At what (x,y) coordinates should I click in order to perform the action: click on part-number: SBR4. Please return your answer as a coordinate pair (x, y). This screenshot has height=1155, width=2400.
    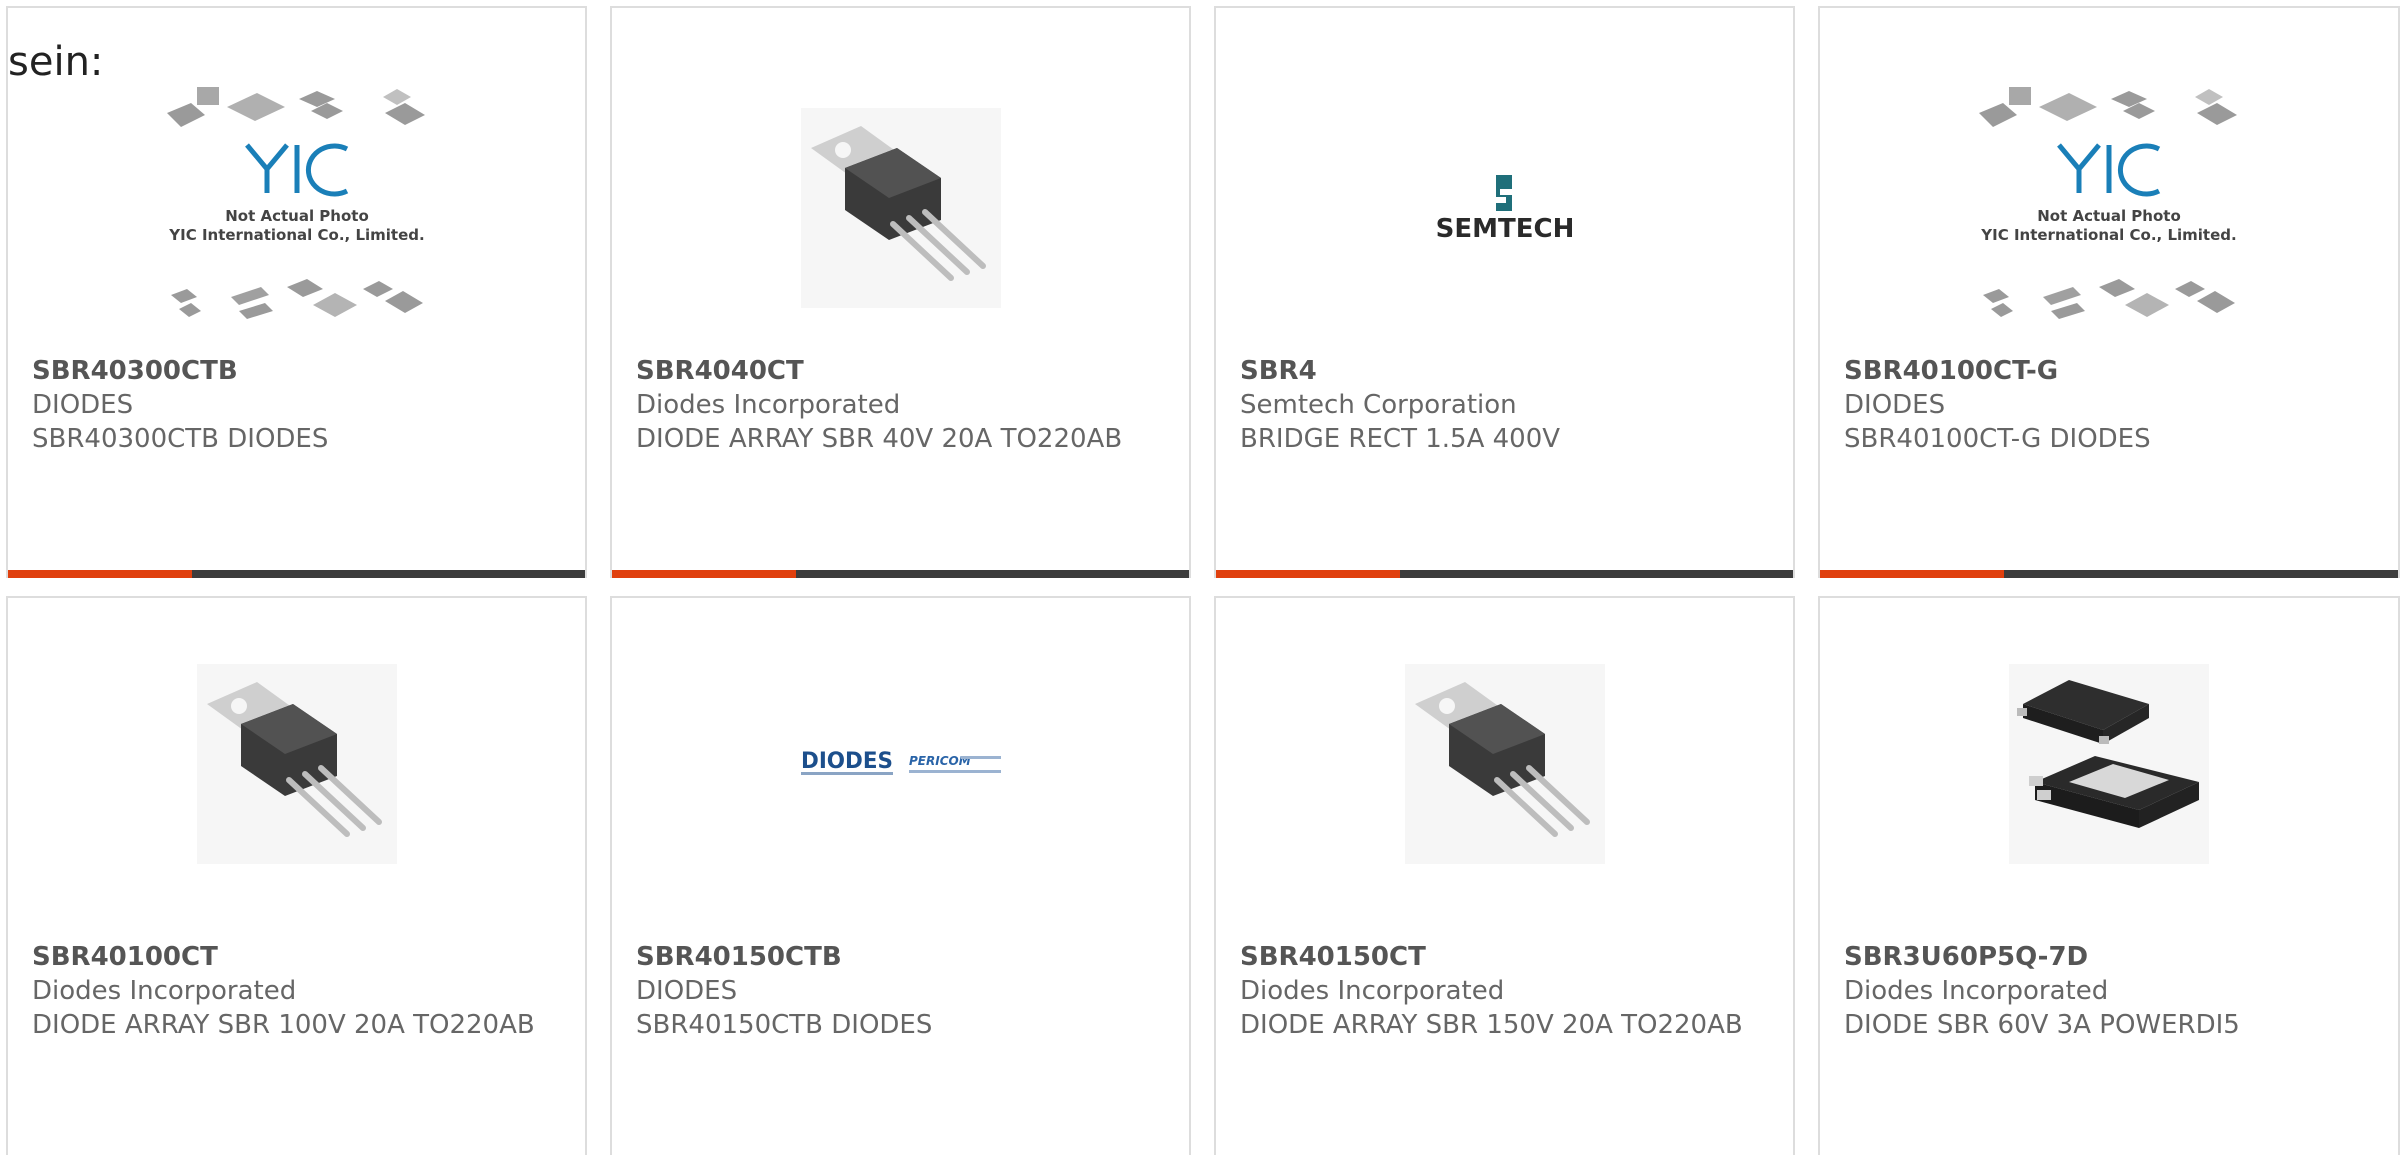
    Looking at the image, I should click on (1508, 371).